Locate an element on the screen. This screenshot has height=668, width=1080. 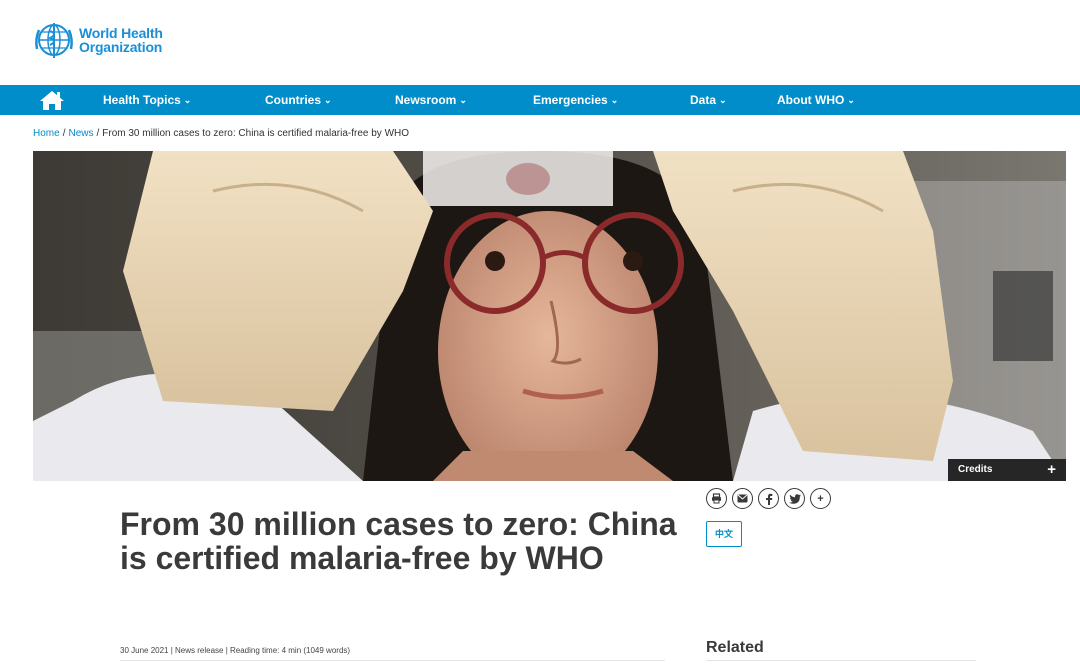
nav-item-emergencies: Emergencies ⌄ is located at coordinates (575, 100).